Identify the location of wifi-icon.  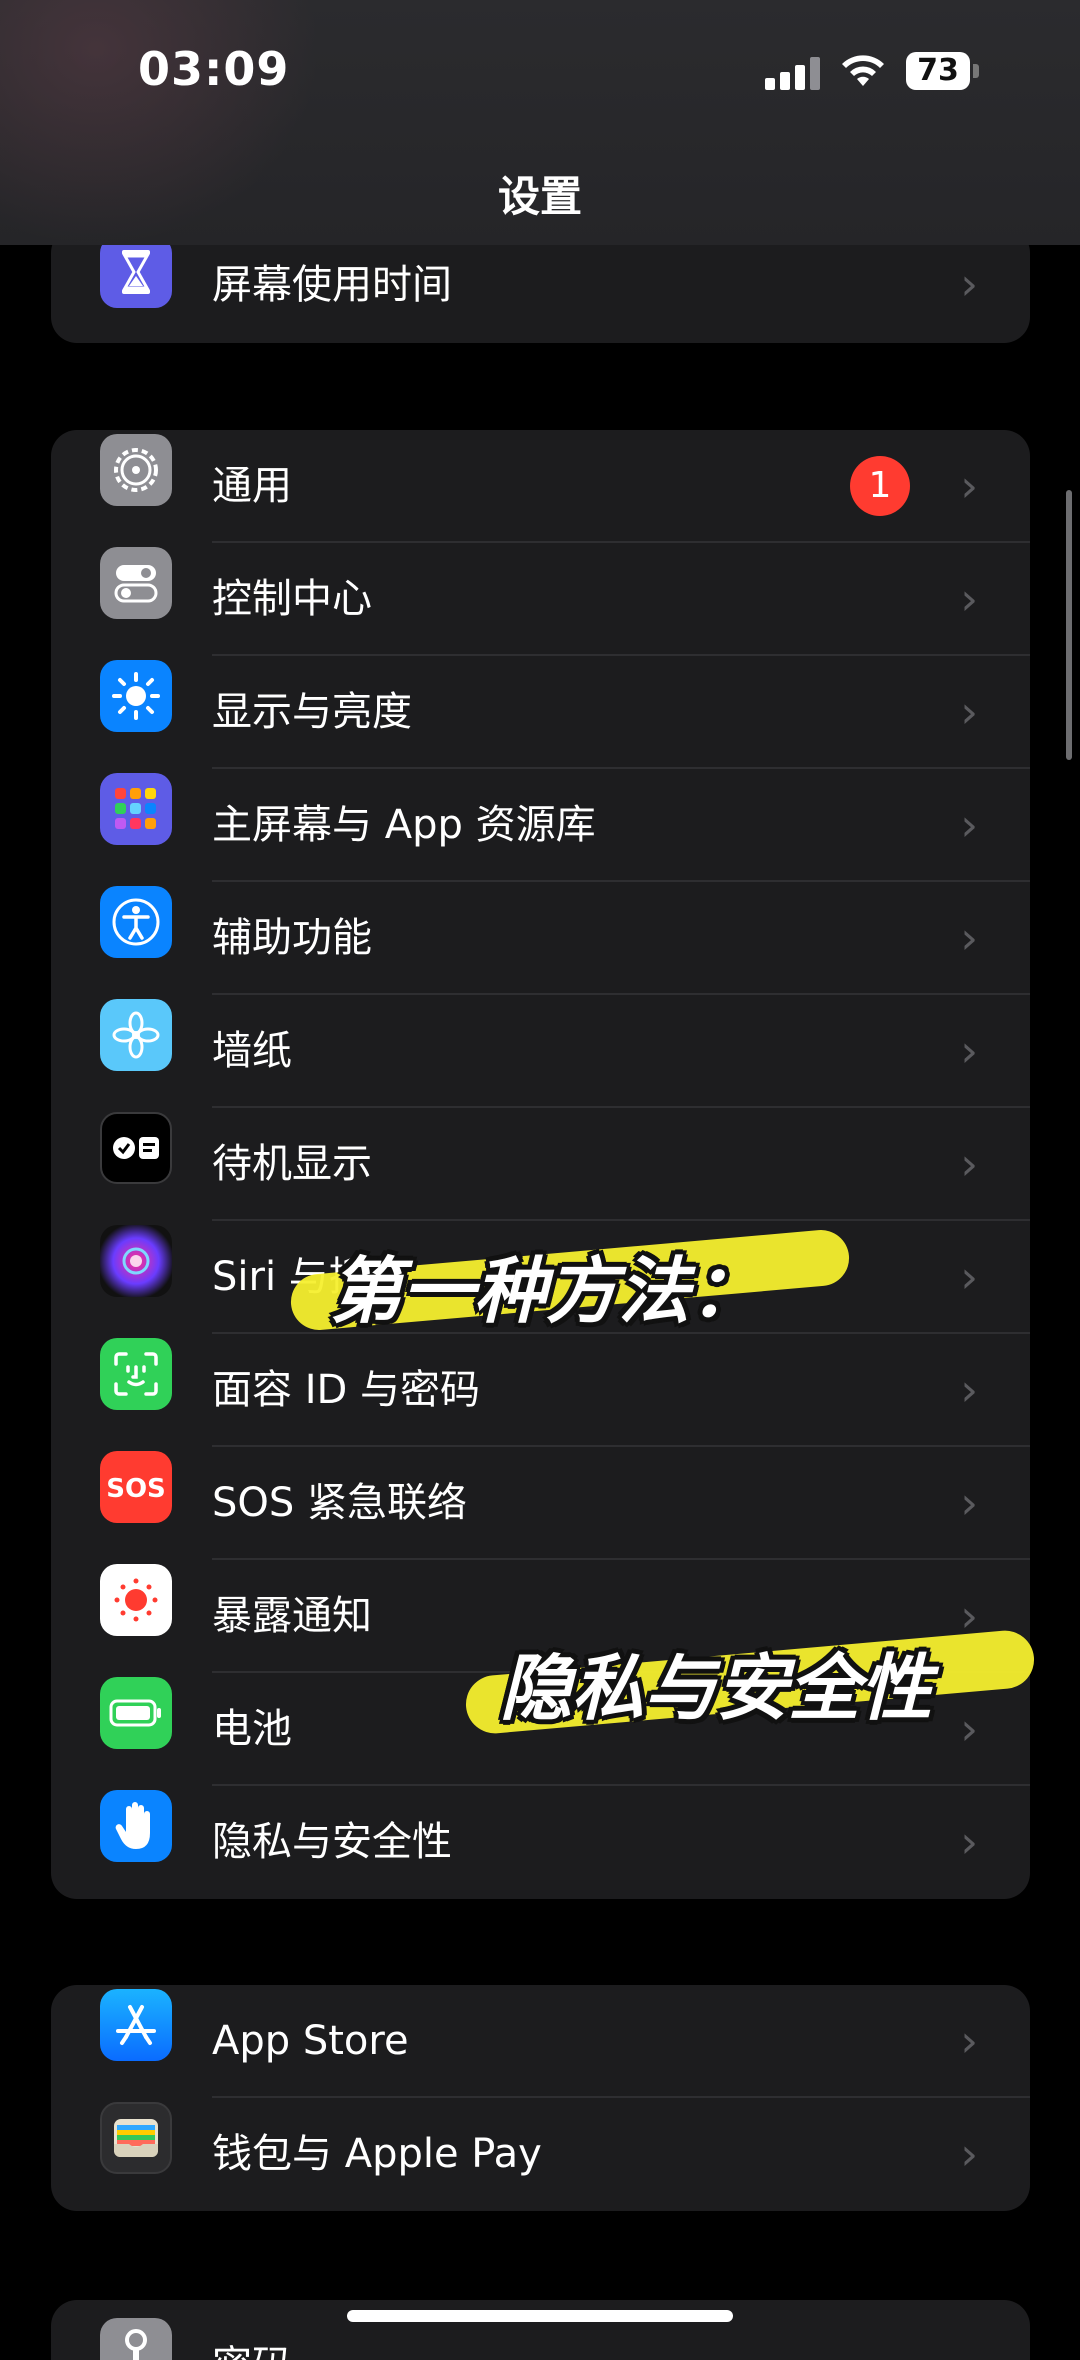
(863, 70).